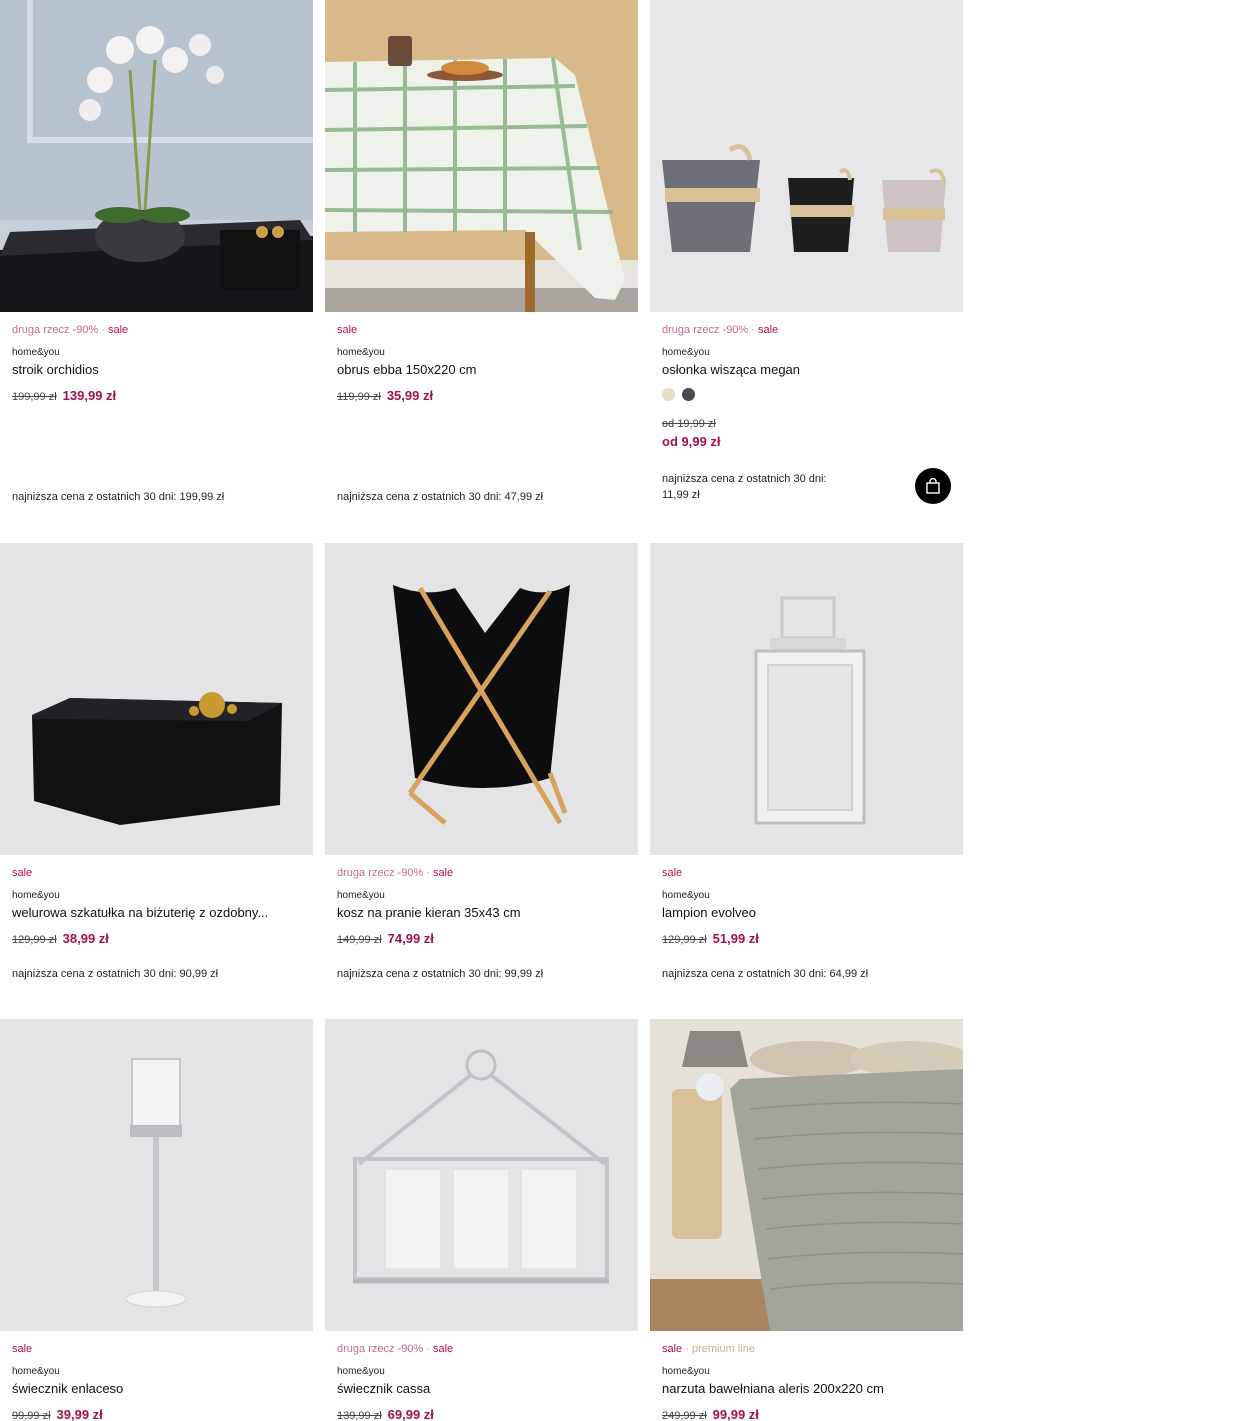  I want to click on new-price: od 9,99 zł, so click(691, 441).